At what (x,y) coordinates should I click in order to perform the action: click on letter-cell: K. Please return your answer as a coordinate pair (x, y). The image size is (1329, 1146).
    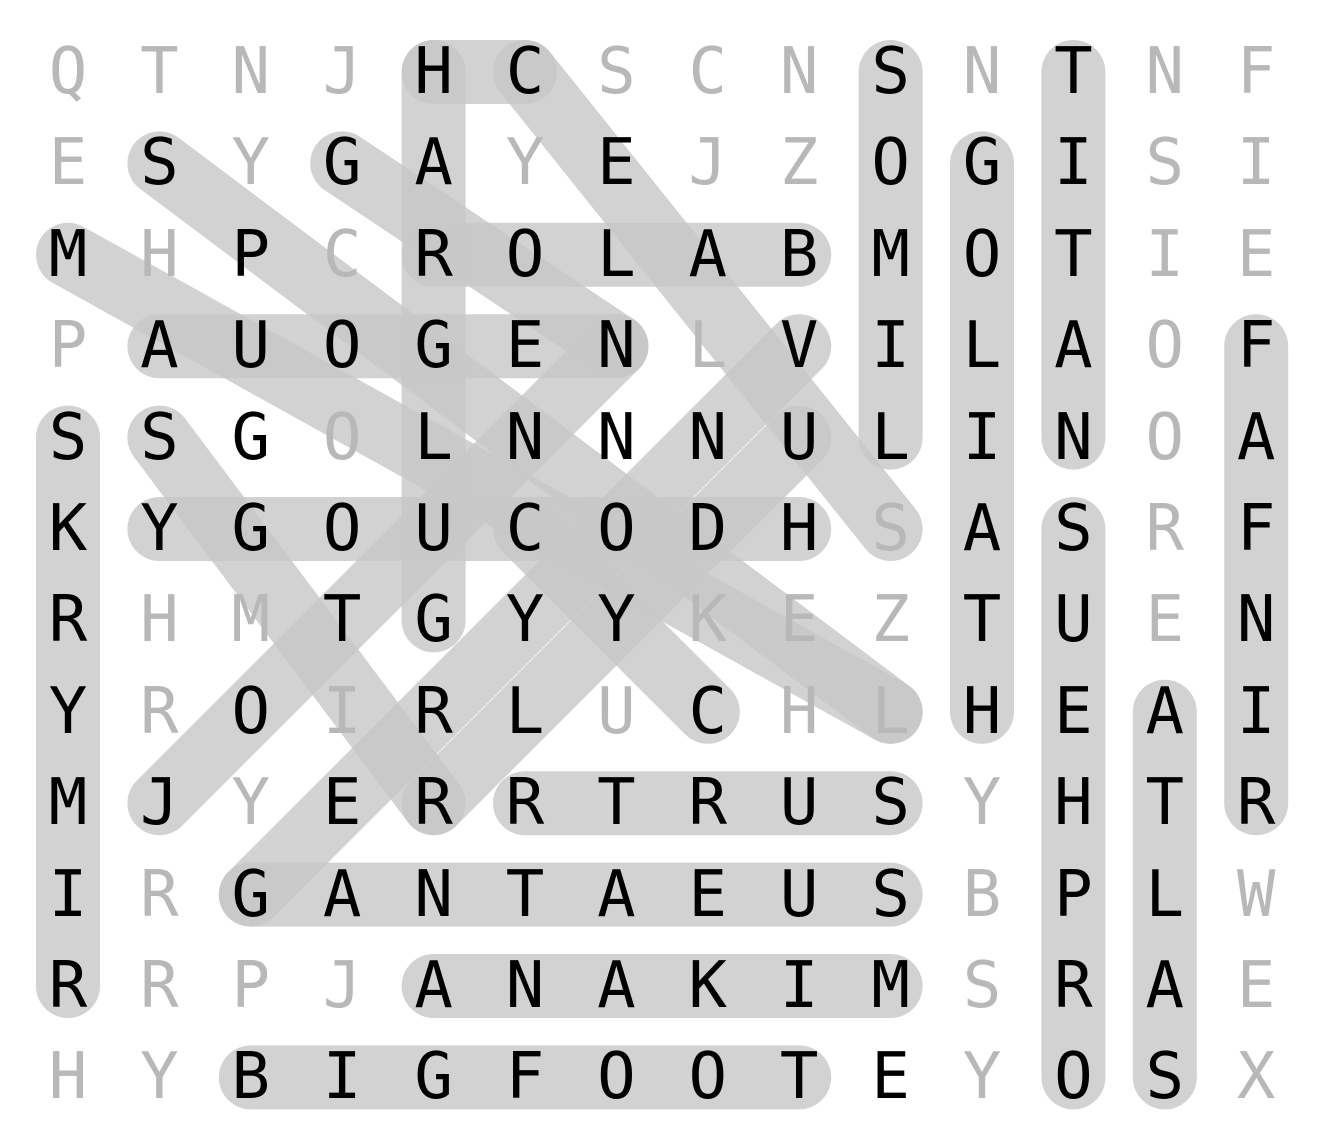
    Looking at the image, I should click on (708, 620).